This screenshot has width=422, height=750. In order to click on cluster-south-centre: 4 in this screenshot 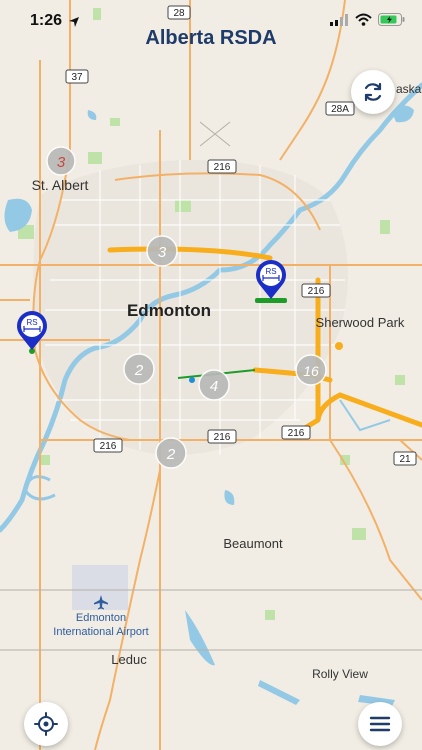, I will do `click(214, 385)`.